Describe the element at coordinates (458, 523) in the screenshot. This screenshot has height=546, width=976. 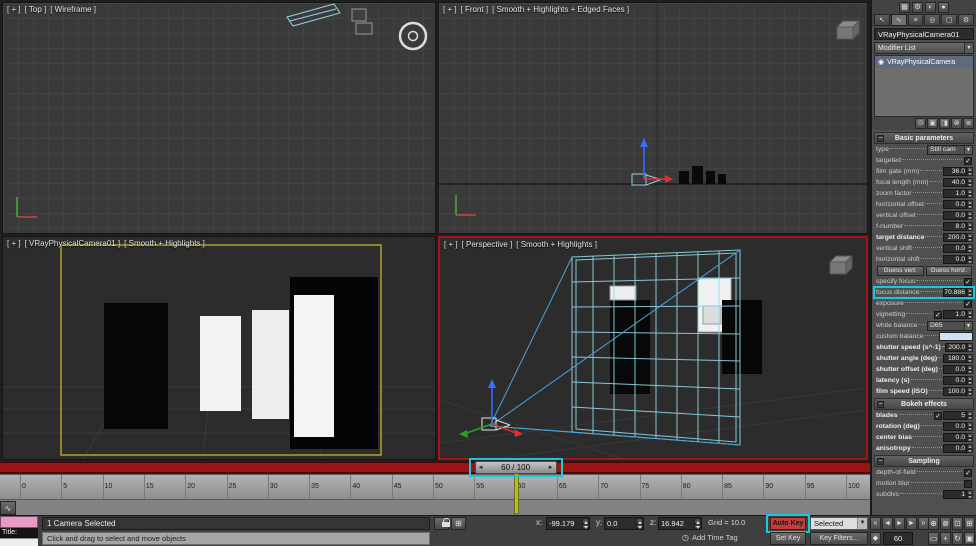
I see `absolute-offset-toggle: ⊞` at that location.